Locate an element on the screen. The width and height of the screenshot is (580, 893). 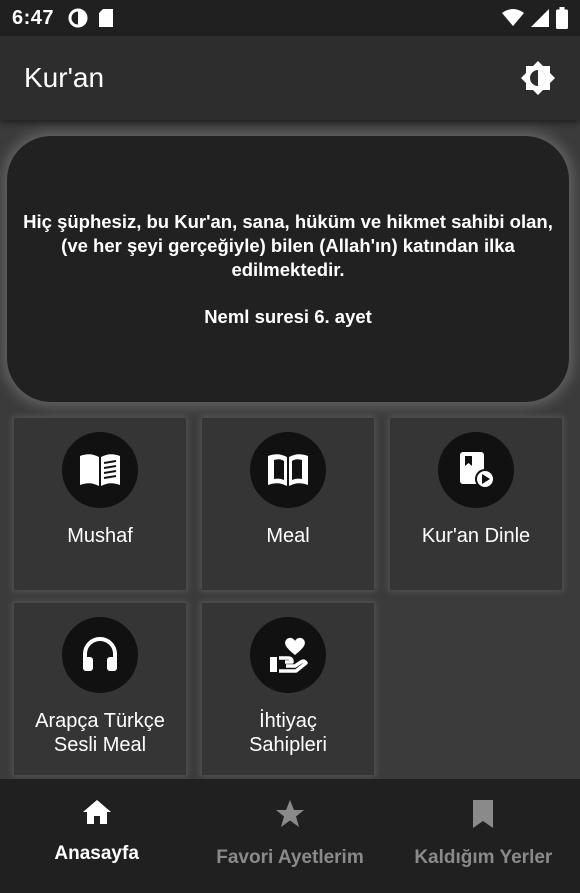
nav-item-anasayfa: Anasayfa is located at coordinates (96, 836).